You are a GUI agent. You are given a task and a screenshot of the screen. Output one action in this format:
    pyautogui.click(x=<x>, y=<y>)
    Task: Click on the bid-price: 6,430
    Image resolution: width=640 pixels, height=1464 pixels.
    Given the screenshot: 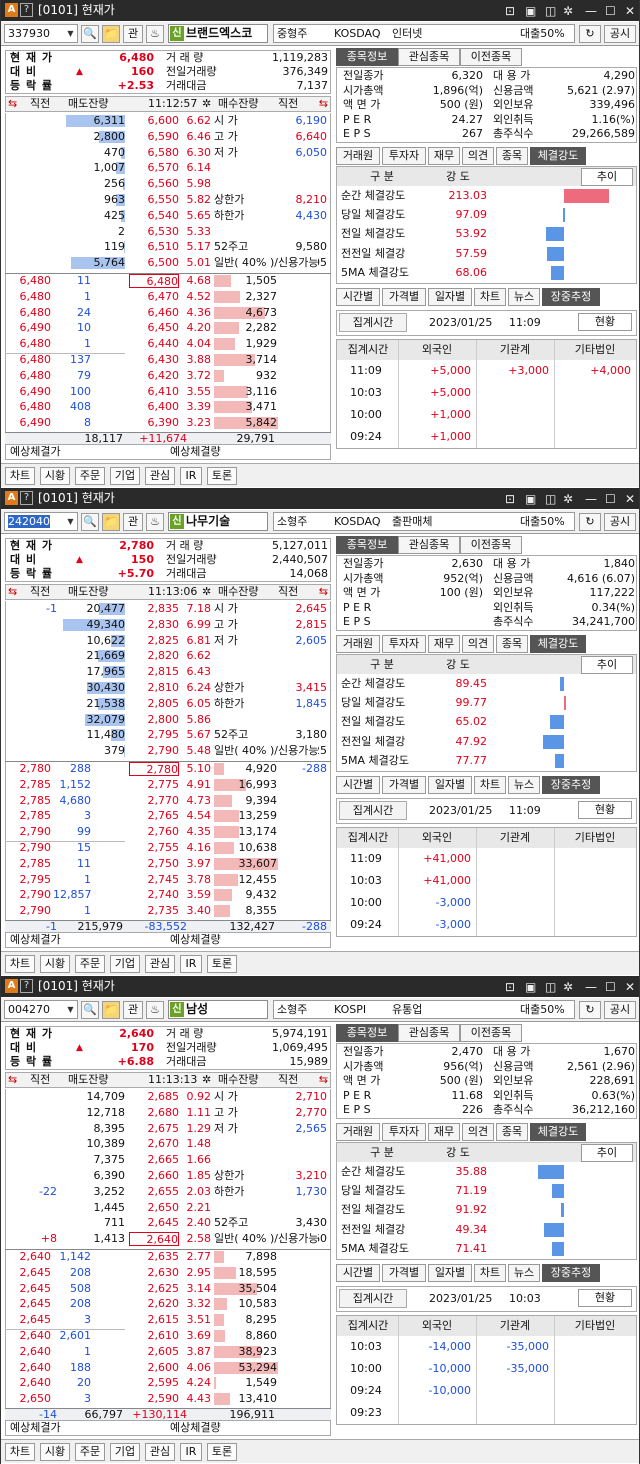 What is the action you would take?
    pyautogui.click(x=154, y=360)
    